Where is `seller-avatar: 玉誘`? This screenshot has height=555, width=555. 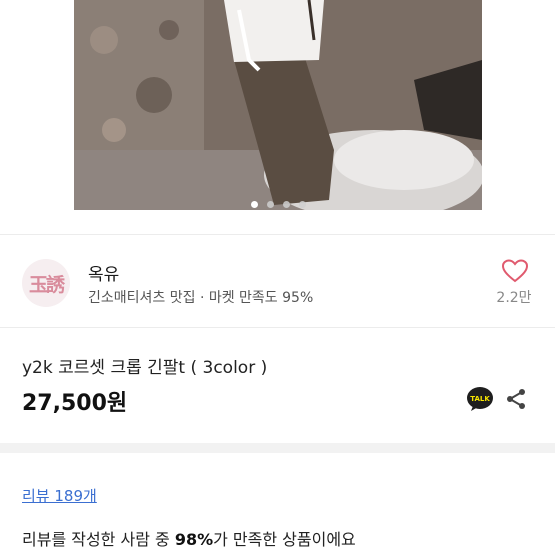
seller-avatar: 玉誘 is located at coordinates (46, 283).